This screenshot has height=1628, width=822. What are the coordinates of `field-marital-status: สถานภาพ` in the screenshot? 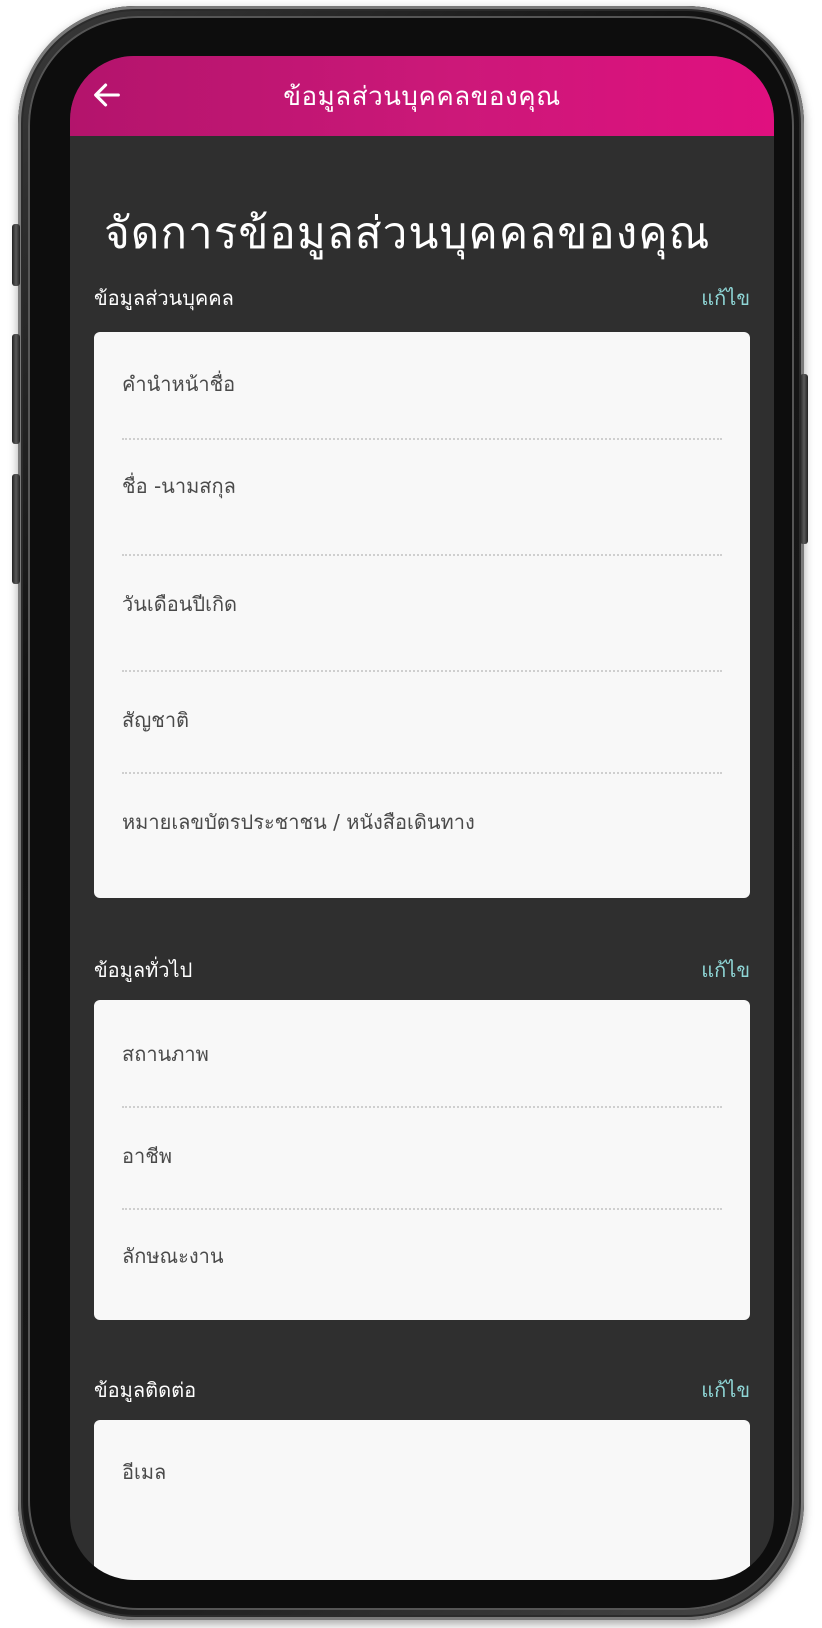 It's located at (422, 1054).